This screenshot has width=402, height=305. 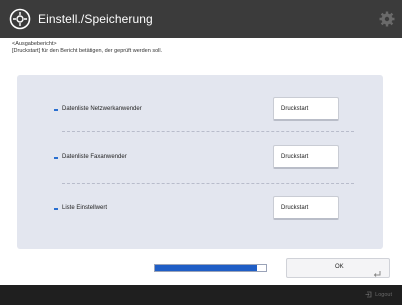 I want to click on settings-register-icon, so click(x=20, y=19).